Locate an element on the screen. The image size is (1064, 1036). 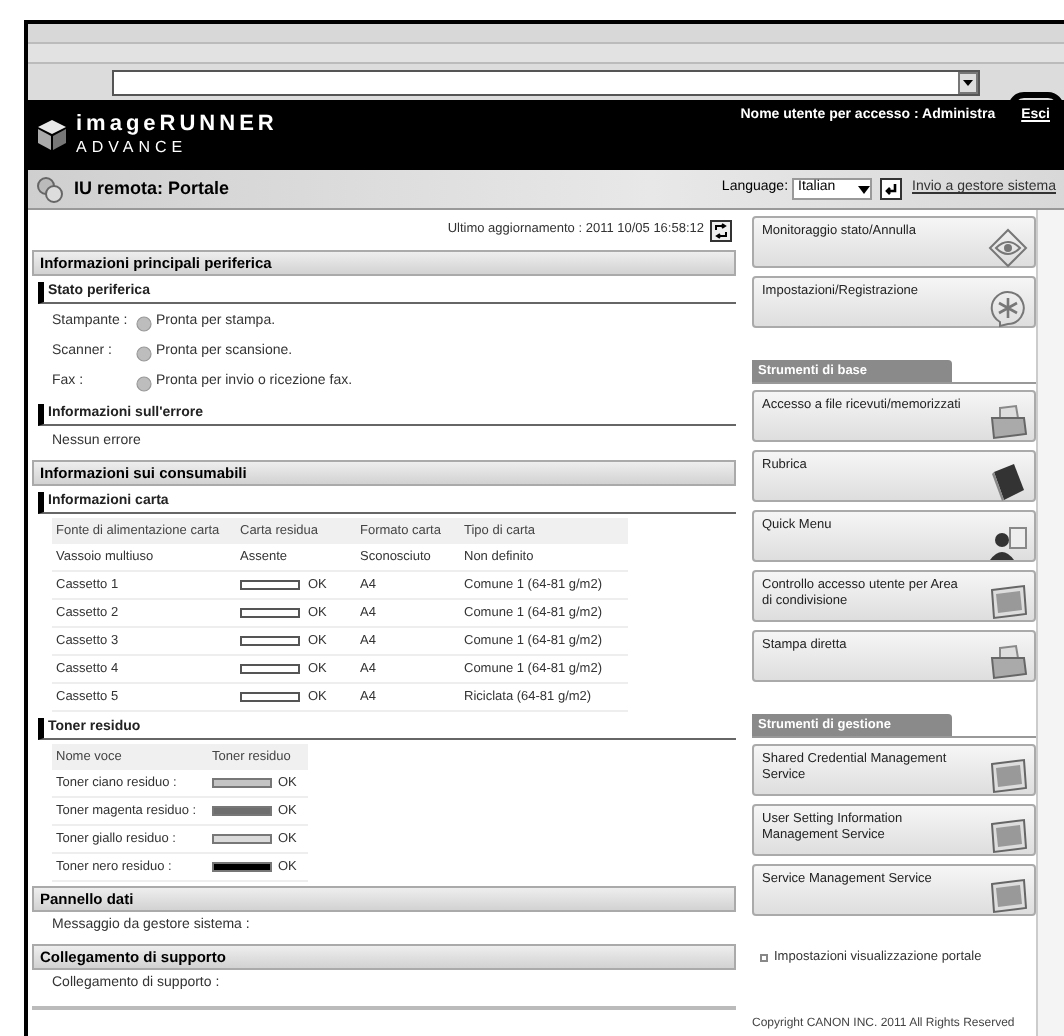
dropdown-arrow-icon is located at coordinates (864, 189).